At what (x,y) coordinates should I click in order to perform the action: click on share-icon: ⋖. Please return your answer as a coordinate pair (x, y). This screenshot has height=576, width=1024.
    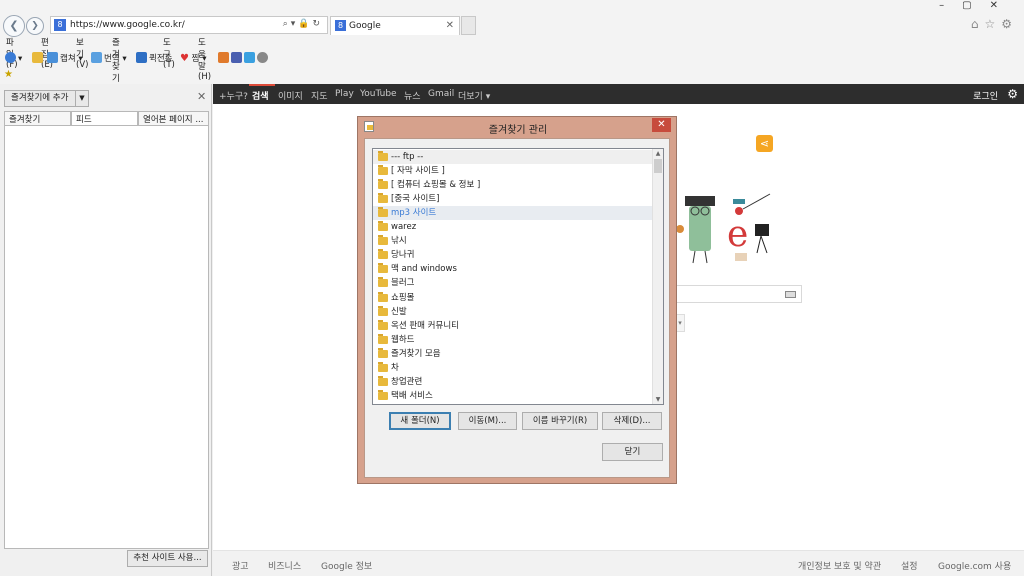
    Looking at the image, I should click on (764, 143).